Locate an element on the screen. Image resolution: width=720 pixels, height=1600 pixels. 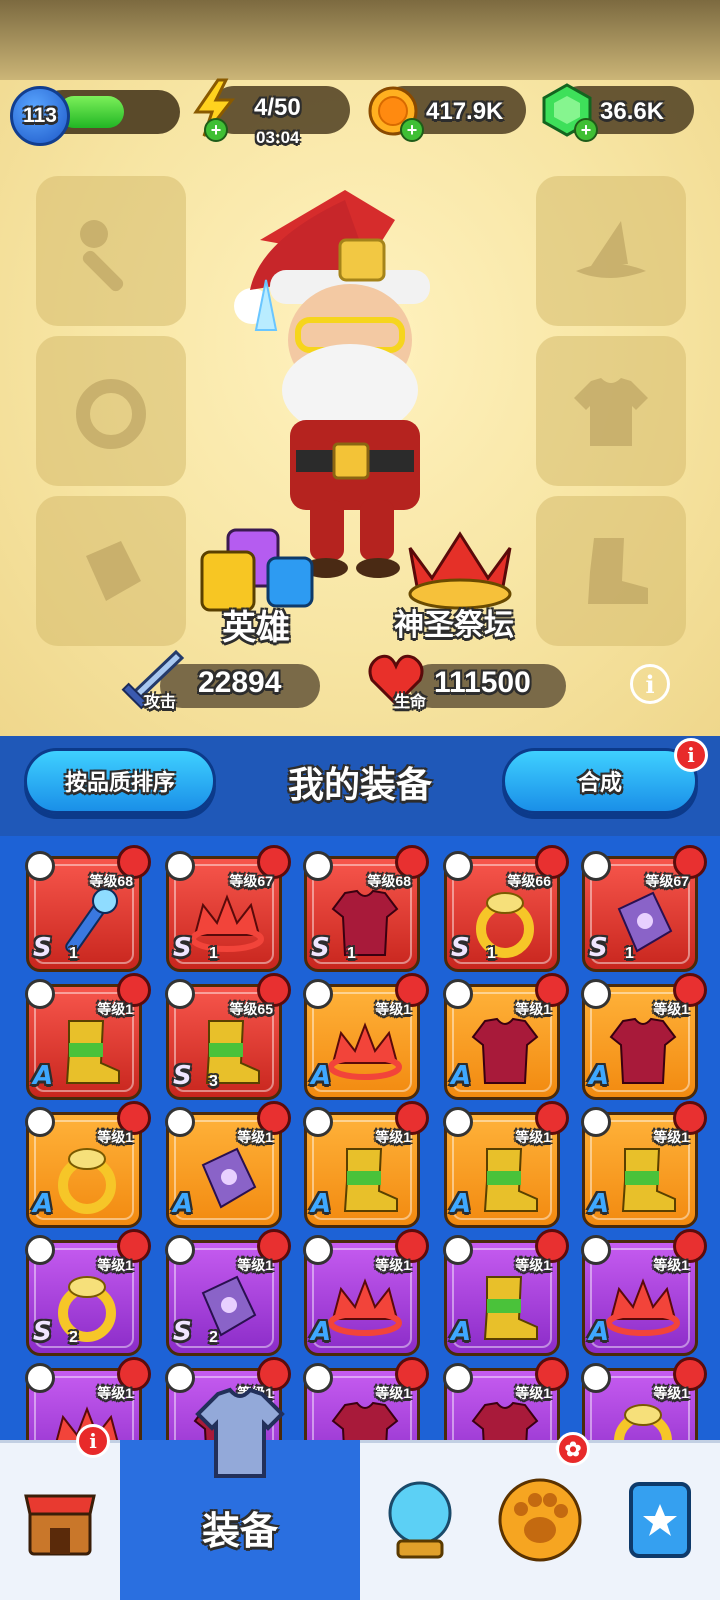
ring-slot-icon is located at coordinates (111, 414).